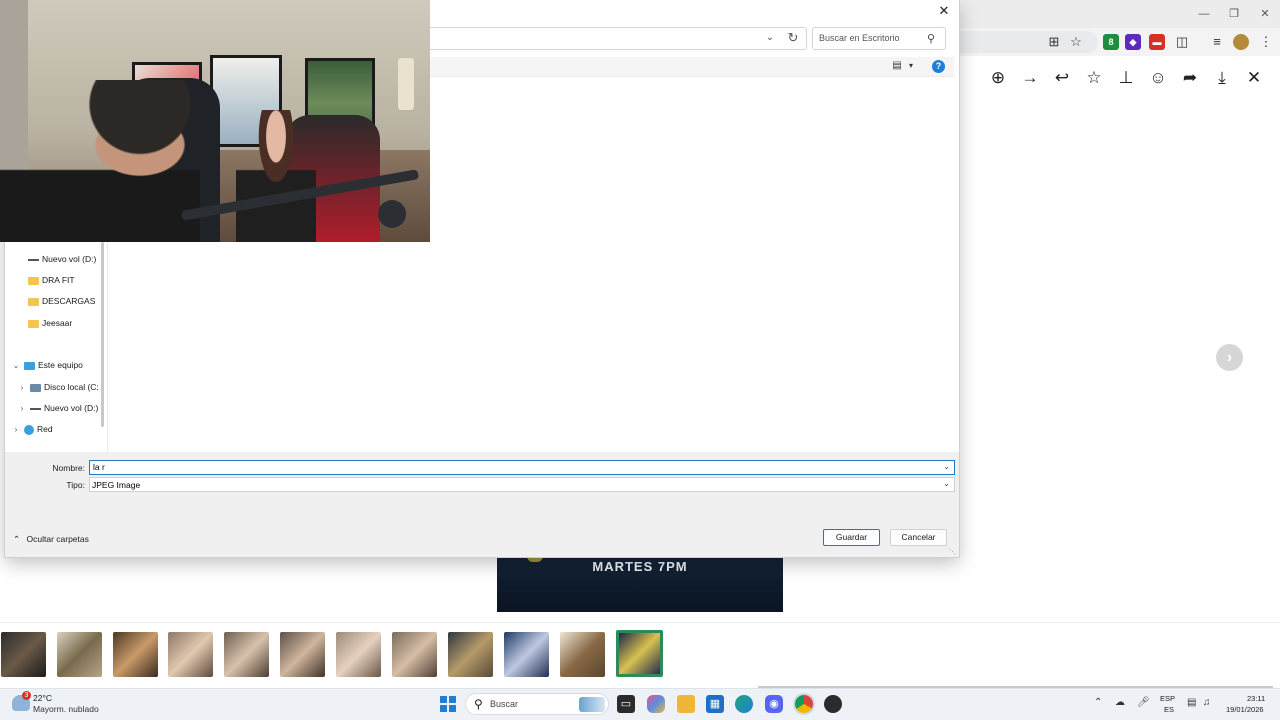 This screenshot has height=720, width=1280. Describe the element at coordinates (32, 429) in the screenshot. I see `nav-item-red: › Red` at that location.